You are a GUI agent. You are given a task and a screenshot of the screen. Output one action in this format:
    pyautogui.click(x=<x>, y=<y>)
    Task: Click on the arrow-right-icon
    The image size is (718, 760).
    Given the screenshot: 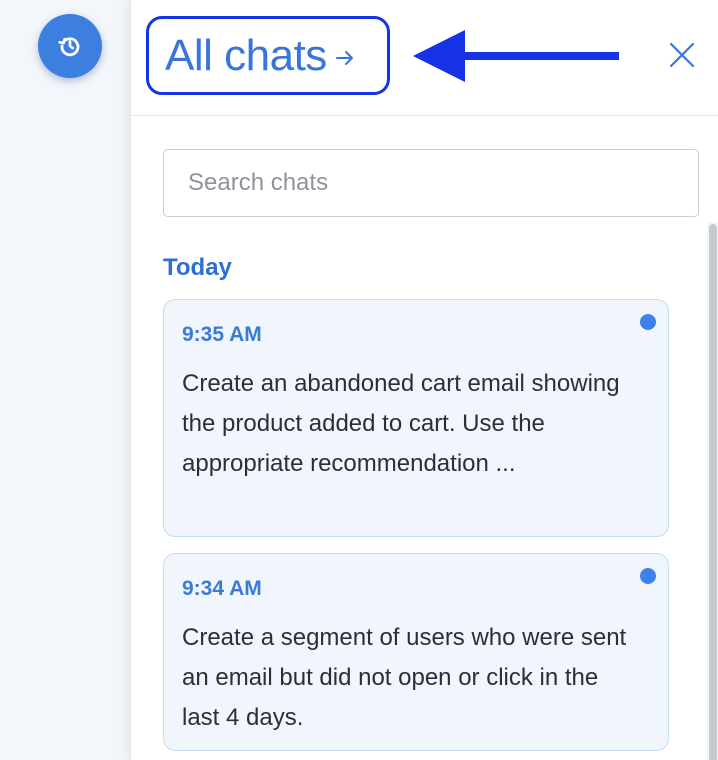 What is the action you would take?
    pyautogui.click(x=345, y=58)
    